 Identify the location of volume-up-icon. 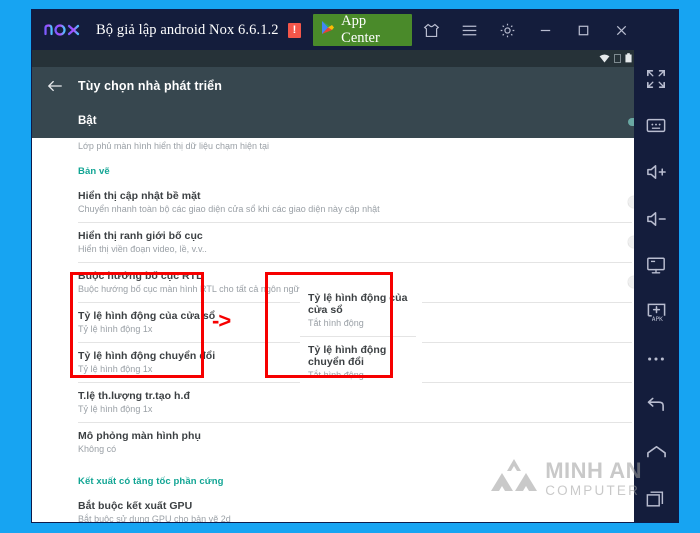
(656, 172).